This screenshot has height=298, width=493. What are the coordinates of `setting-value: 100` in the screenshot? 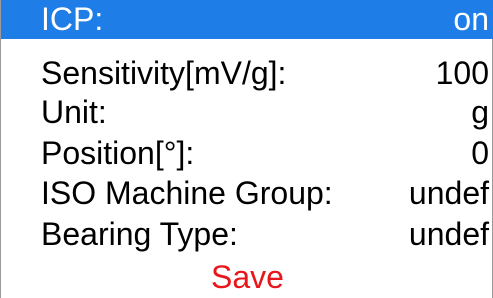 It's located at (462, 73).